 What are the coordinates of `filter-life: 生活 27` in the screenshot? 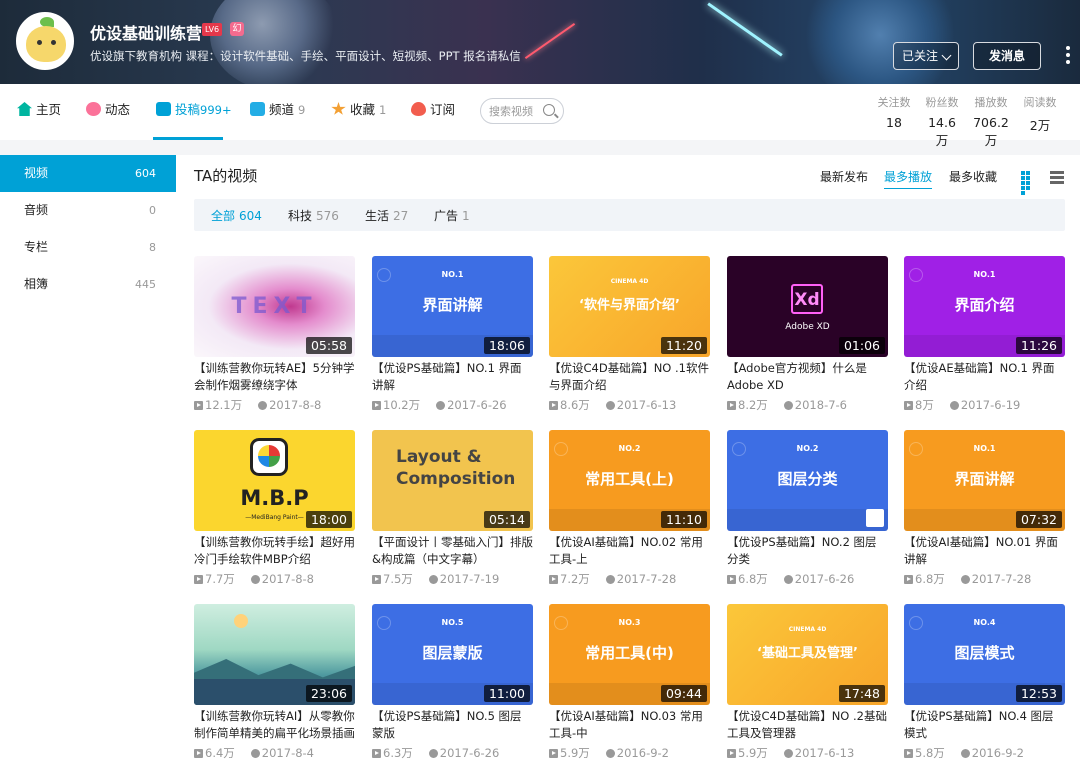 It's located at (386, 215).